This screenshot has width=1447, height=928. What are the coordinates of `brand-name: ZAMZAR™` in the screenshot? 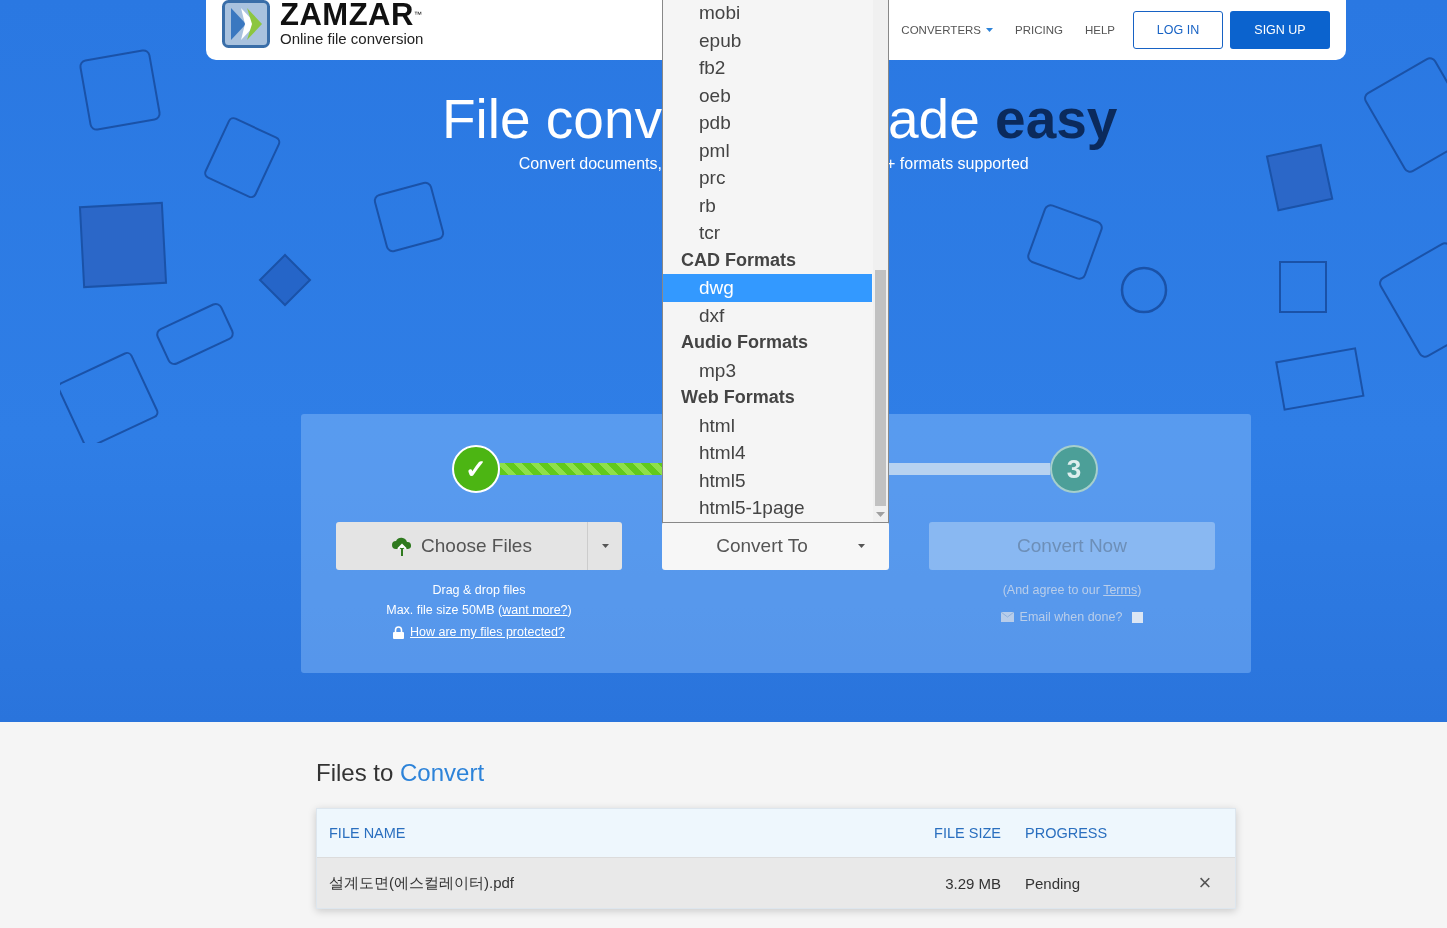 It's located at (352, 15).